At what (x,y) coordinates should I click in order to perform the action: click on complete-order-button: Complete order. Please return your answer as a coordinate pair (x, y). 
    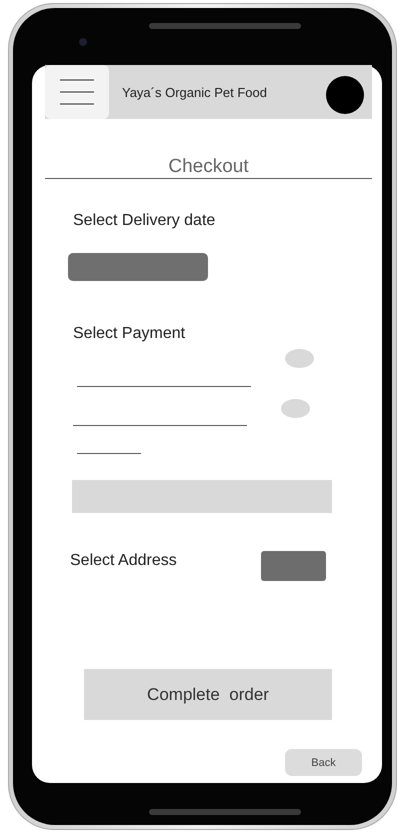
    Looking at the image, I should click on (208, 694).